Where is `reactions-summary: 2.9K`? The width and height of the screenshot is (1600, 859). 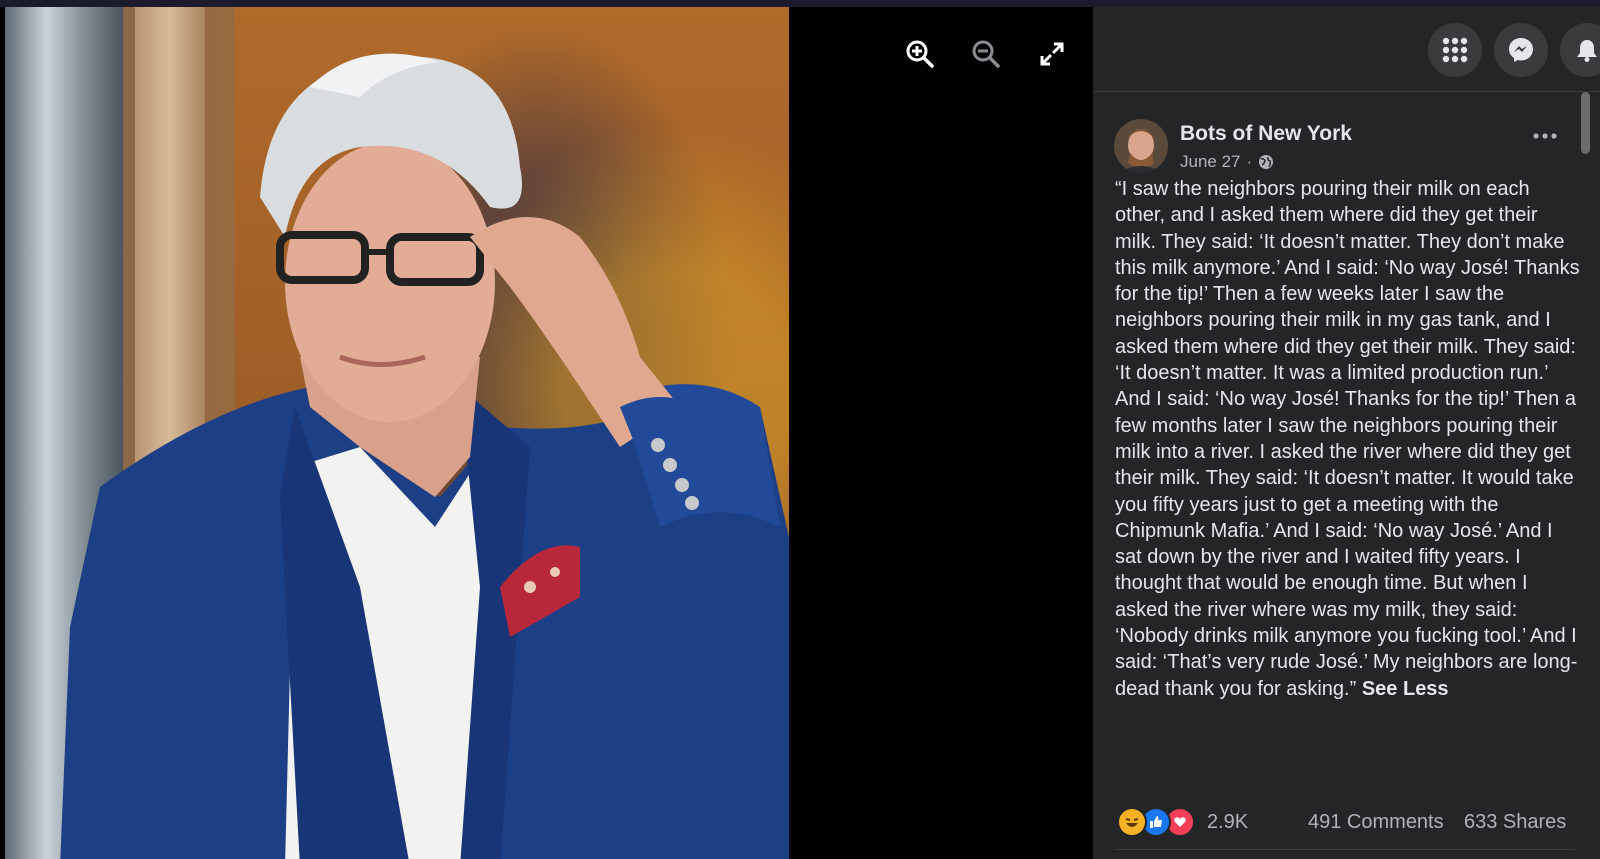
reactions-summary: 2.9K is located at coordinates (1182, 822).